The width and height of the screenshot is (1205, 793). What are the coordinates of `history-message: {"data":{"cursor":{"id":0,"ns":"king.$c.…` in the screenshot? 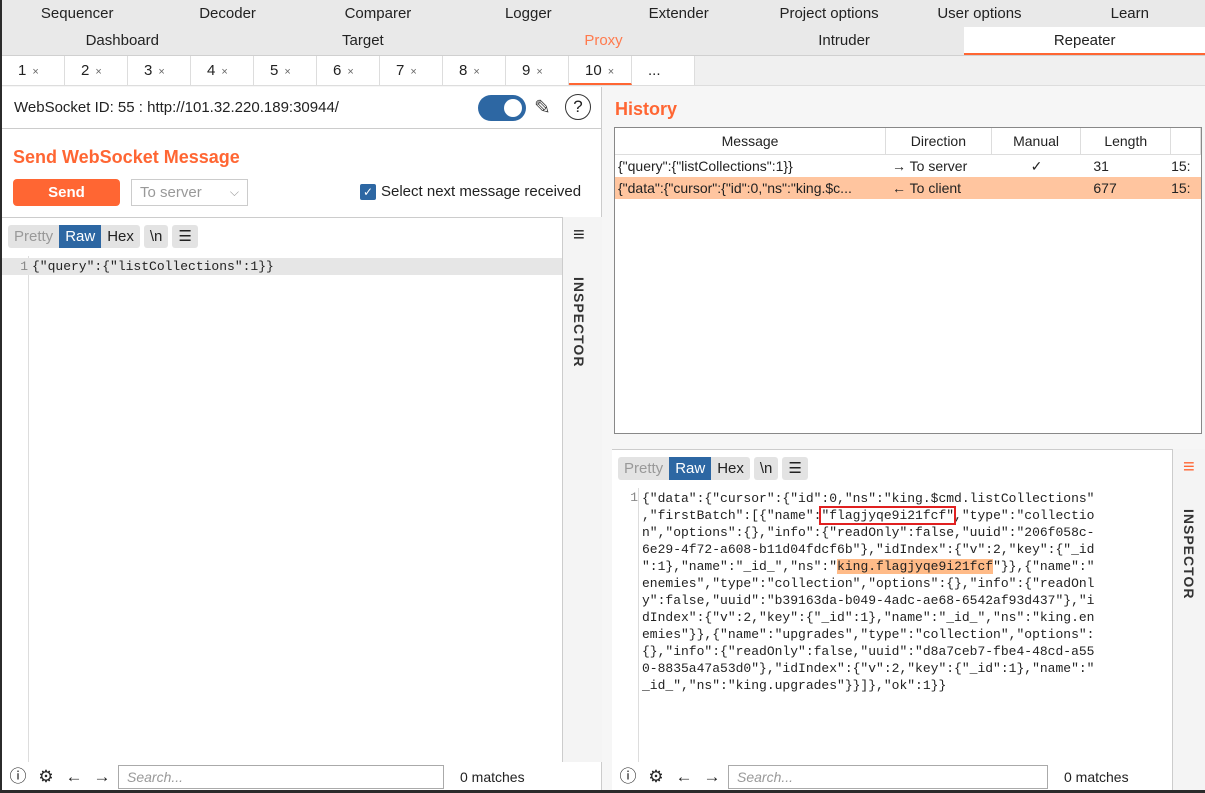 It's located at (735, 188).